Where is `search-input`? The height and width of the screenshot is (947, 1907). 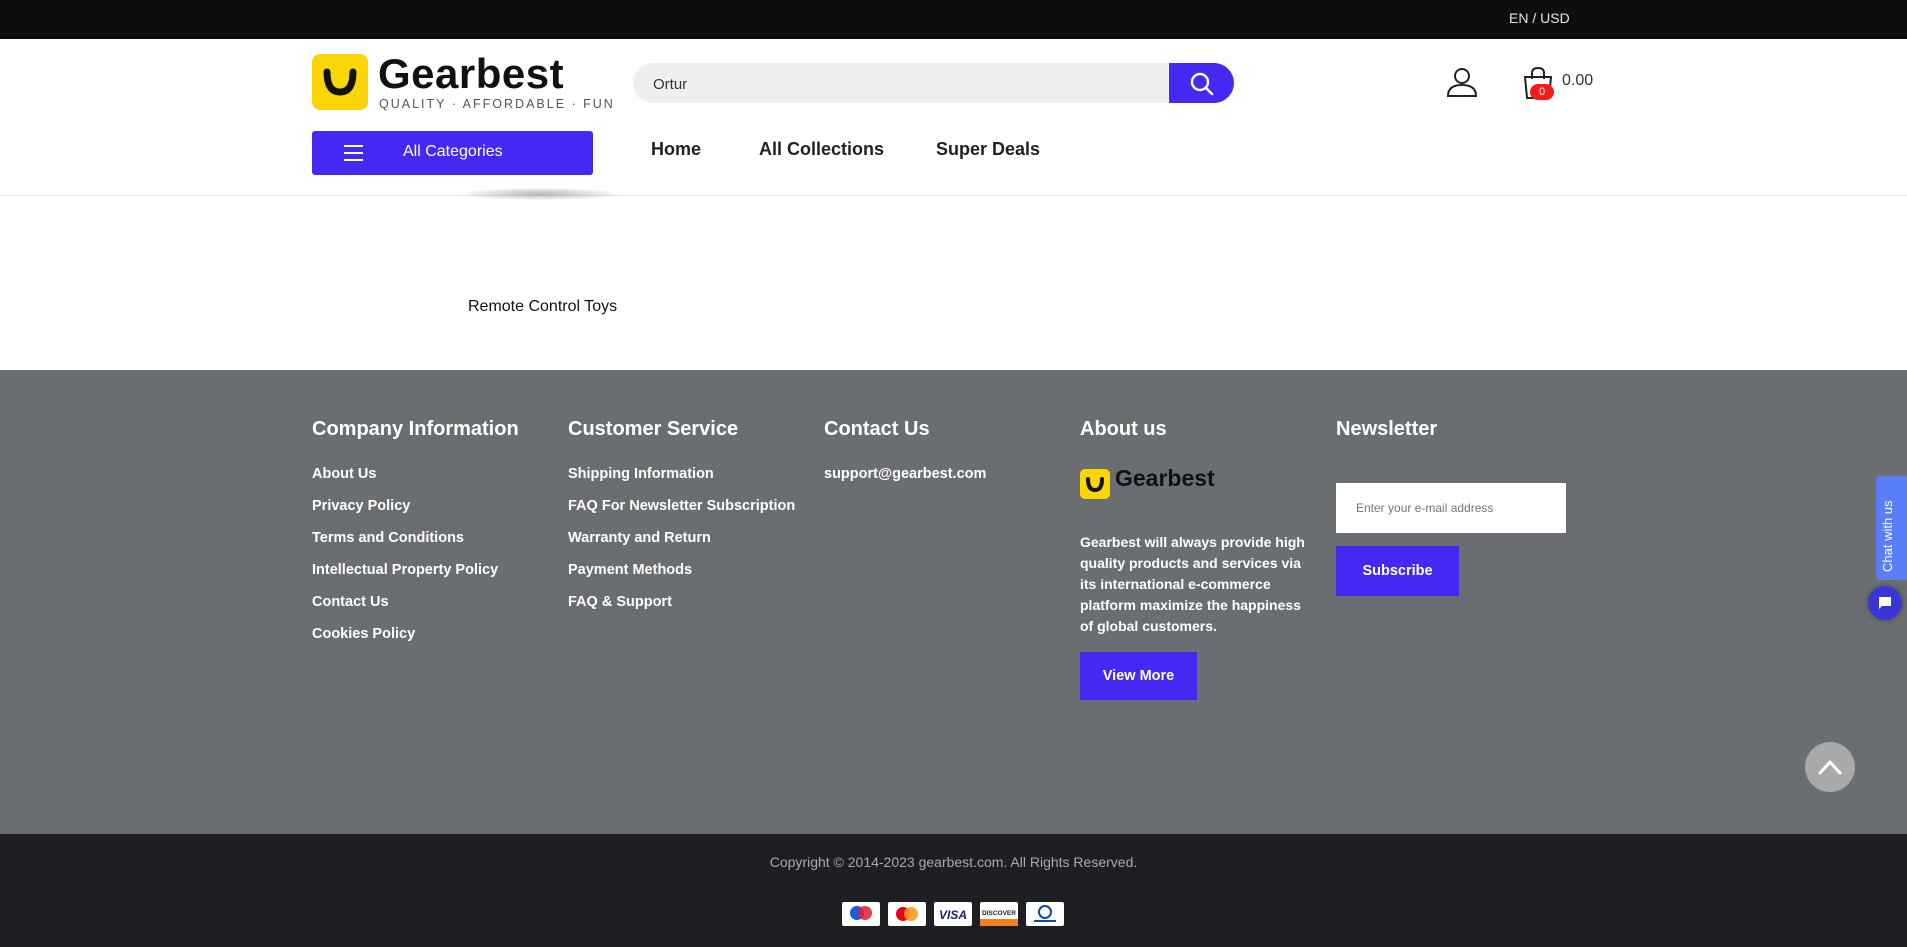 search-input is located at coordinates (923, 83).